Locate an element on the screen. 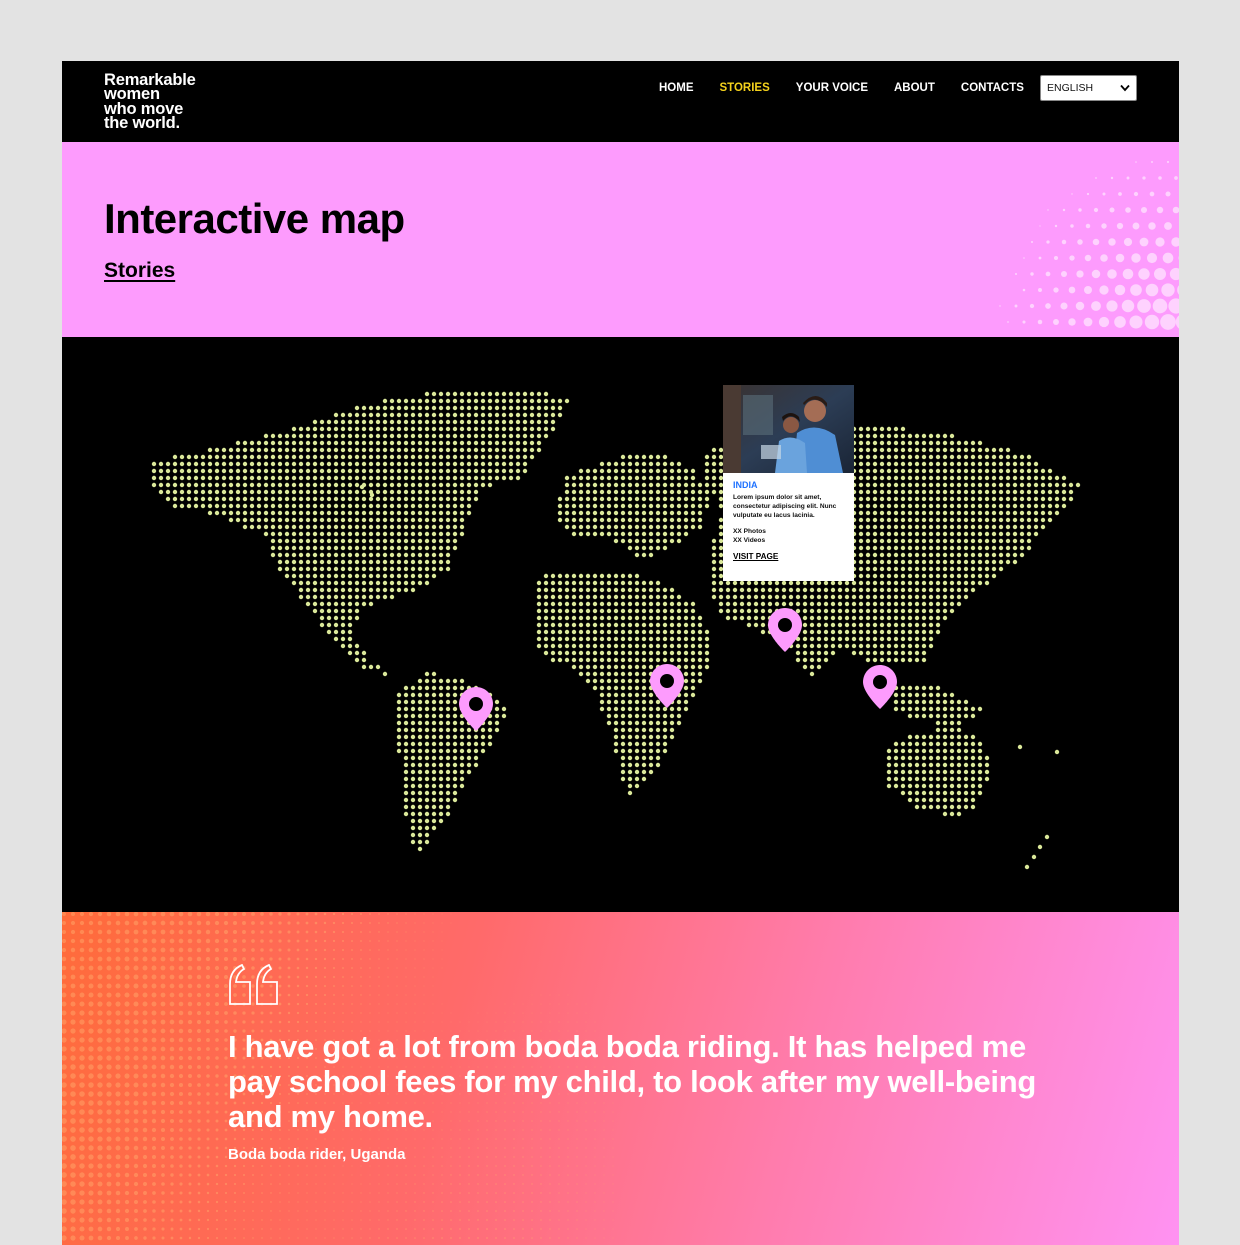 This screenshot has height=1245, width=1240. brazil-pin is located at coordinates (476, 709).